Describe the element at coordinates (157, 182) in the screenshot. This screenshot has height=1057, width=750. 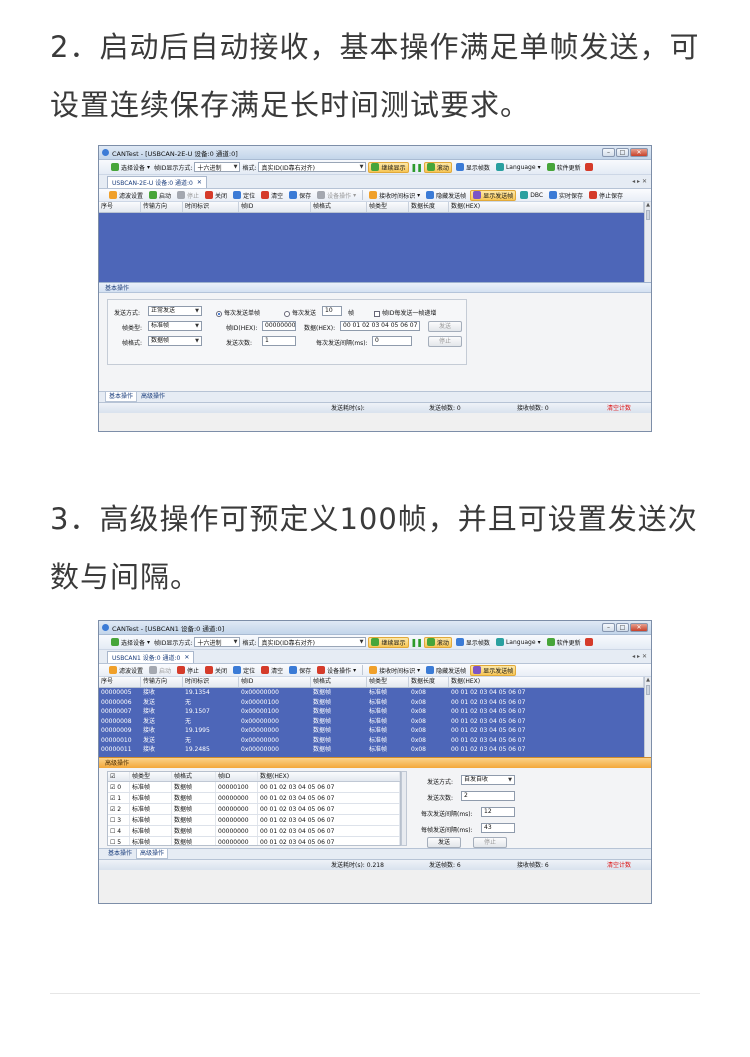
I see `tab-device-channel: USBCAN-2E-U 设备:0 通道:0 ✕` at that location.